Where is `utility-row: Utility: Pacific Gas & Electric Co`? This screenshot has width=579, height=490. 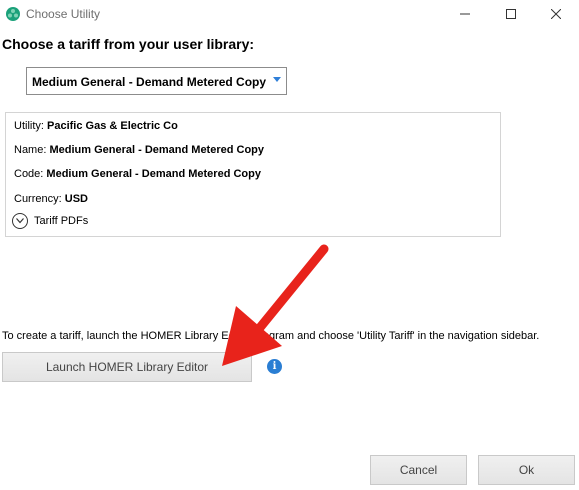
utility-row: Utility: Pacific Gas & Electric Co is located at coordinates (96, 126).